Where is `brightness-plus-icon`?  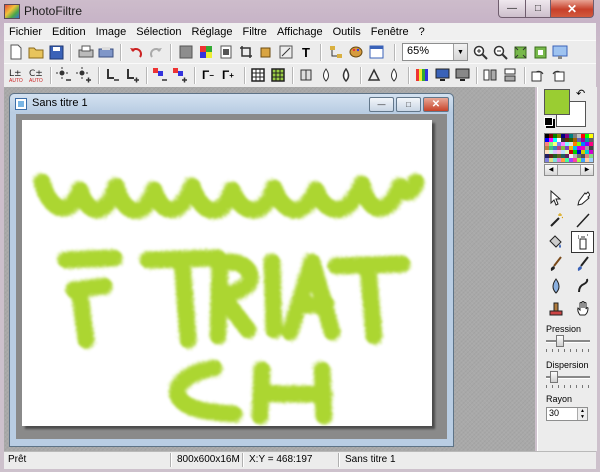 brightness-plus-icon is located at coordinates (84, 75).